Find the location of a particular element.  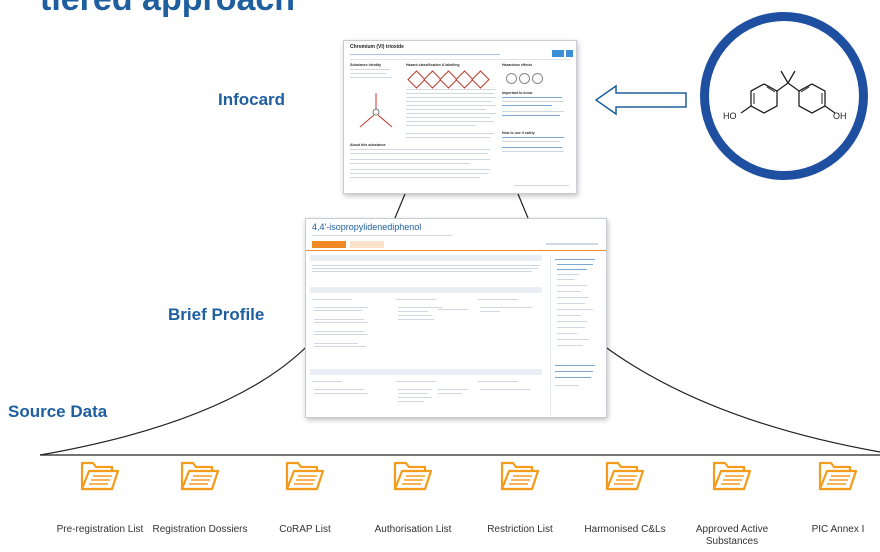

print-icon is located at coordinates (569, 53).